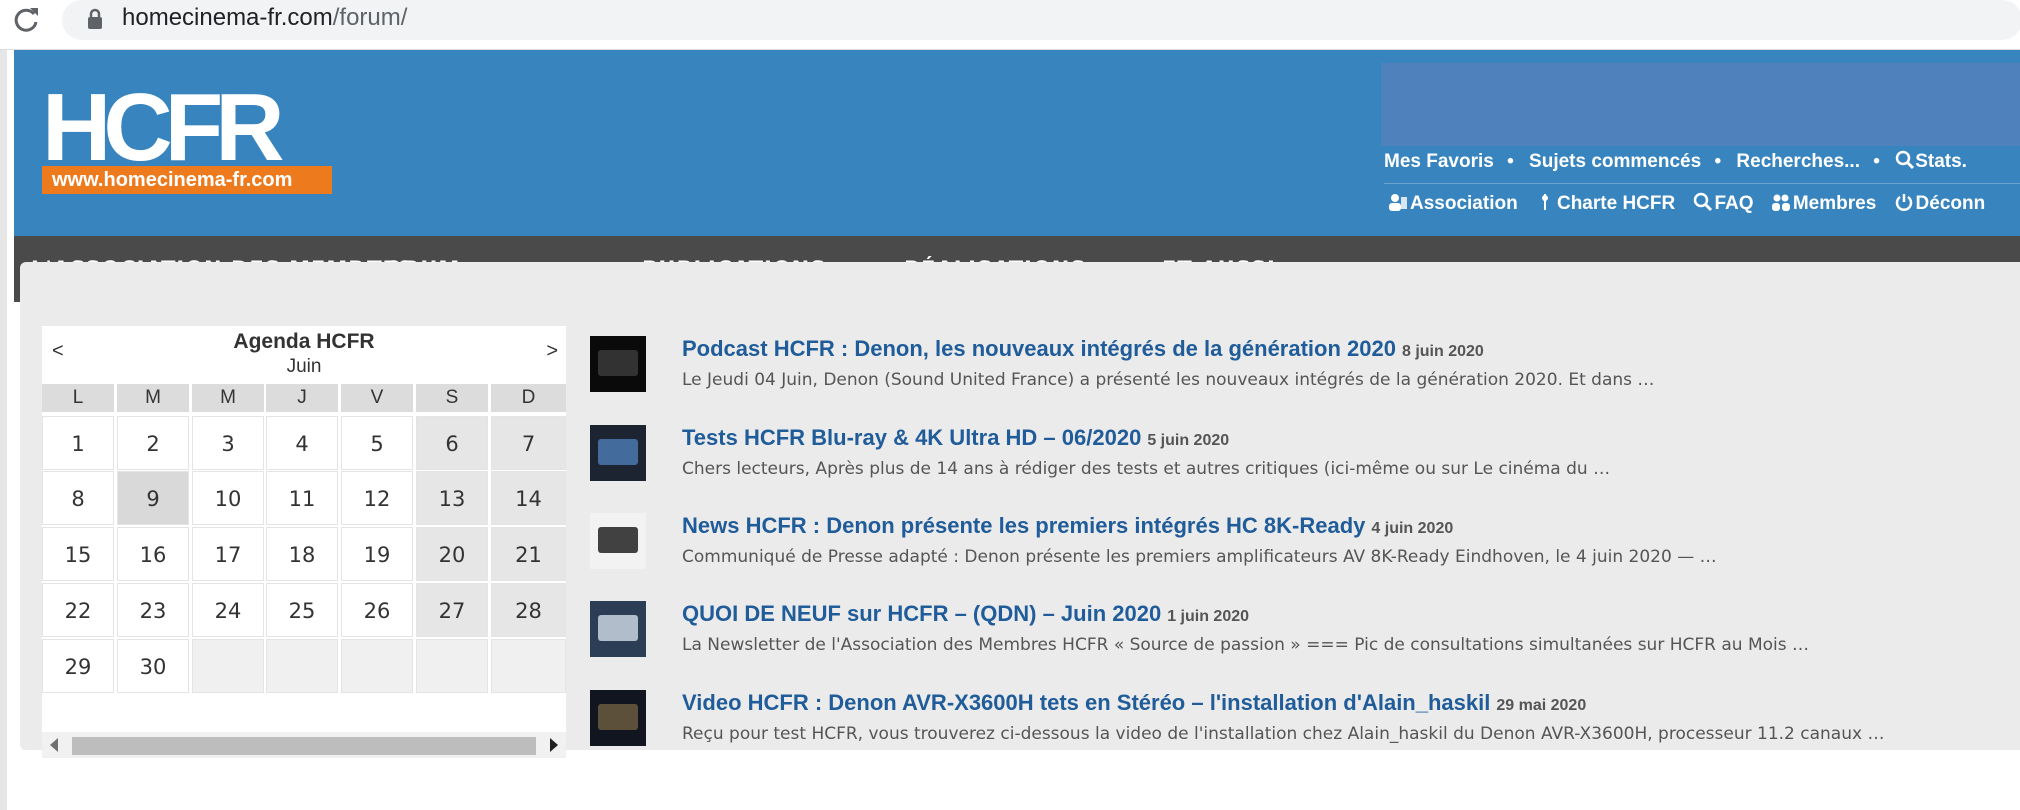  What do you see at coordinates (1702, 183) in the screenshot?
I see `header-separator` at bounding box center [1702, 183].